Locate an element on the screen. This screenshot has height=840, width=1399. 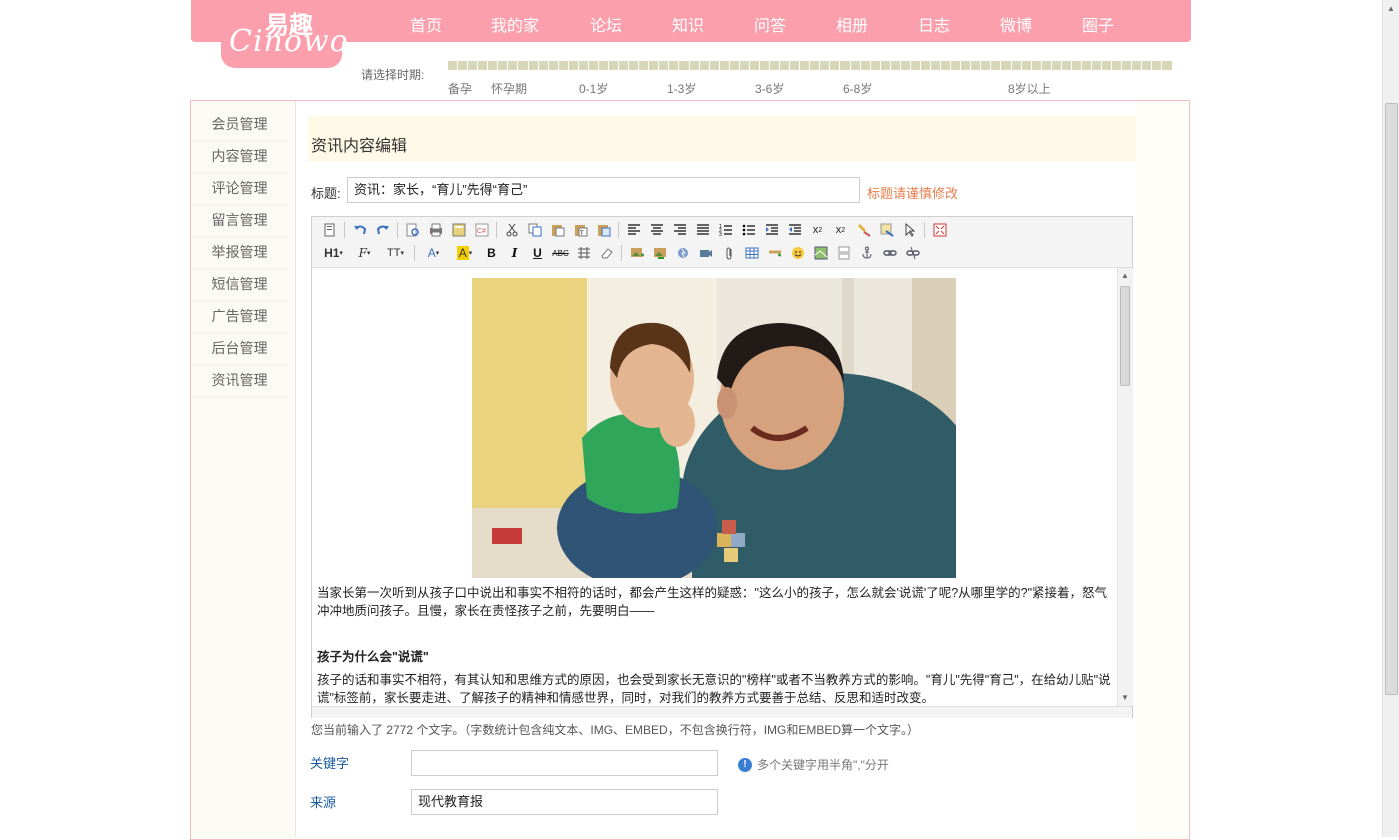
stage-0-1: 0-1岁 is located at coordinates (593, 88).